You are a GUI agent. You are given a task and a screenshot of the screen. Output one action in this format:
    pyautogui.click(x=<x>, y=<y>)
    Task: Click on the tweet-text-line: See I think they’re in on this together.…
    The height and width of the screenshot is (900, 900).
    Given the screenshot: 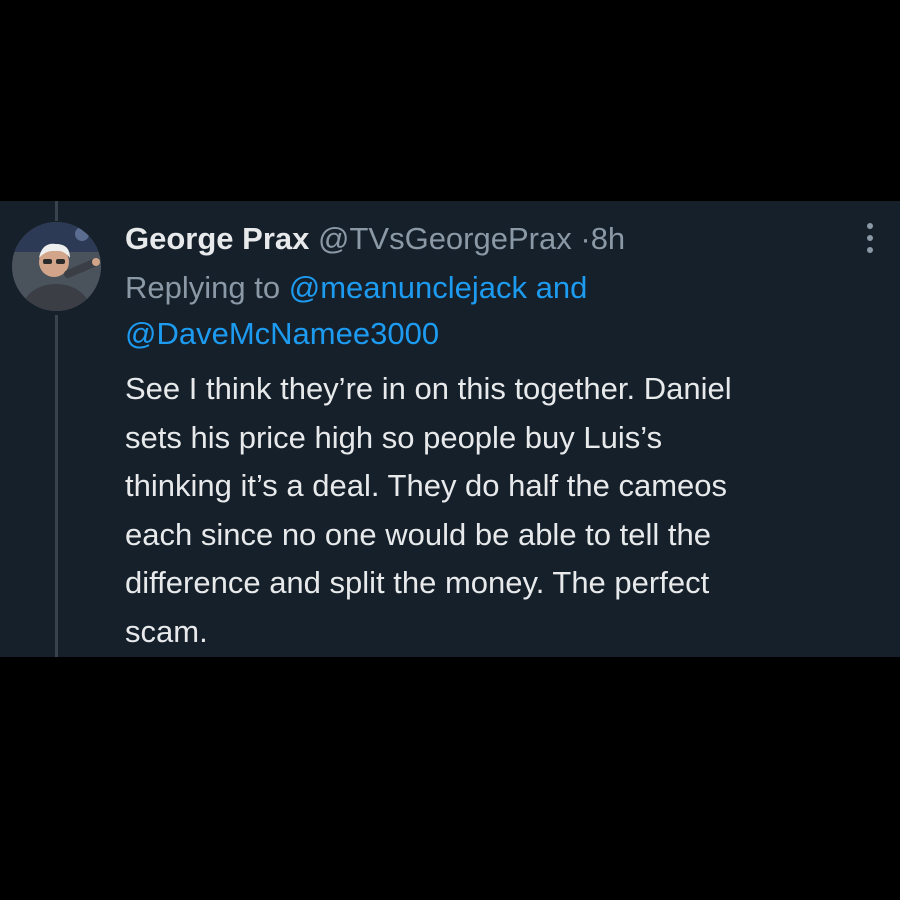 What is the action you would take?
    pyautogui.click(x=428, y=388)
    